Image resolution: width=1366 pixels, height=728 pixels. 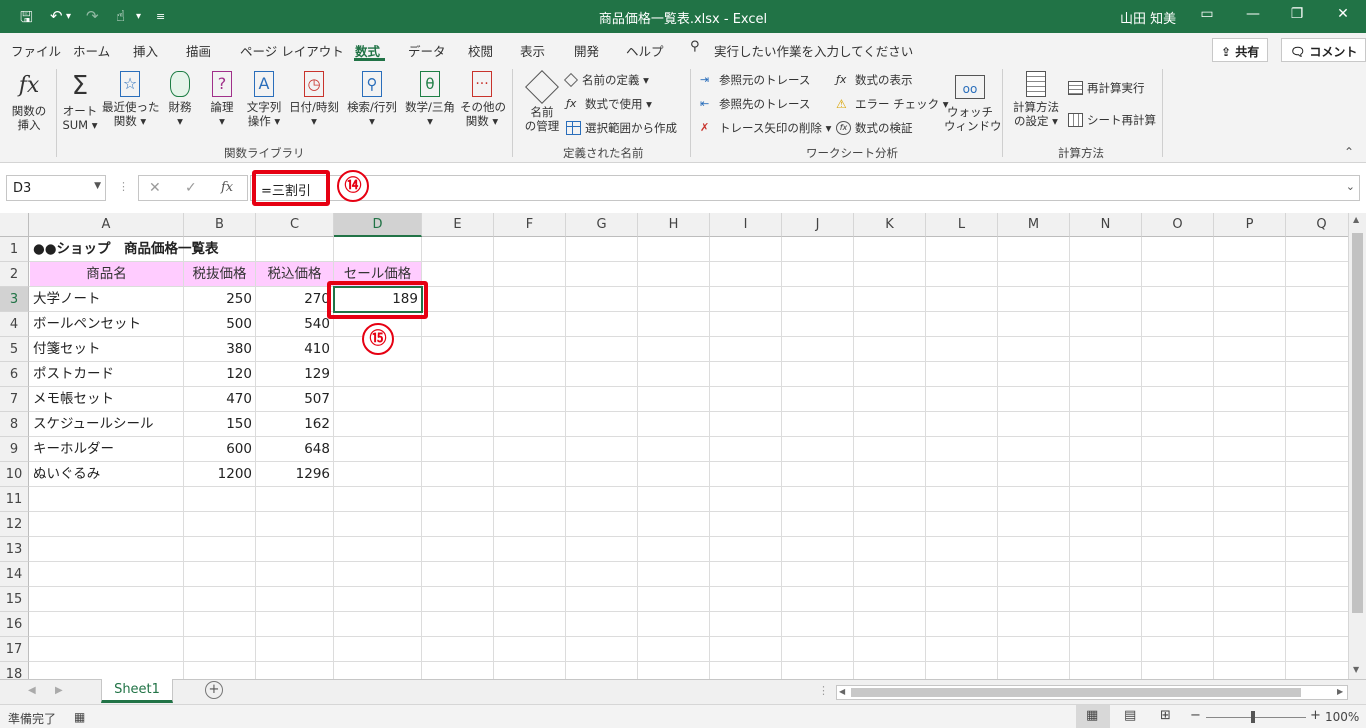 I want to click on column-header-a: A, so click(x=106, y=225).